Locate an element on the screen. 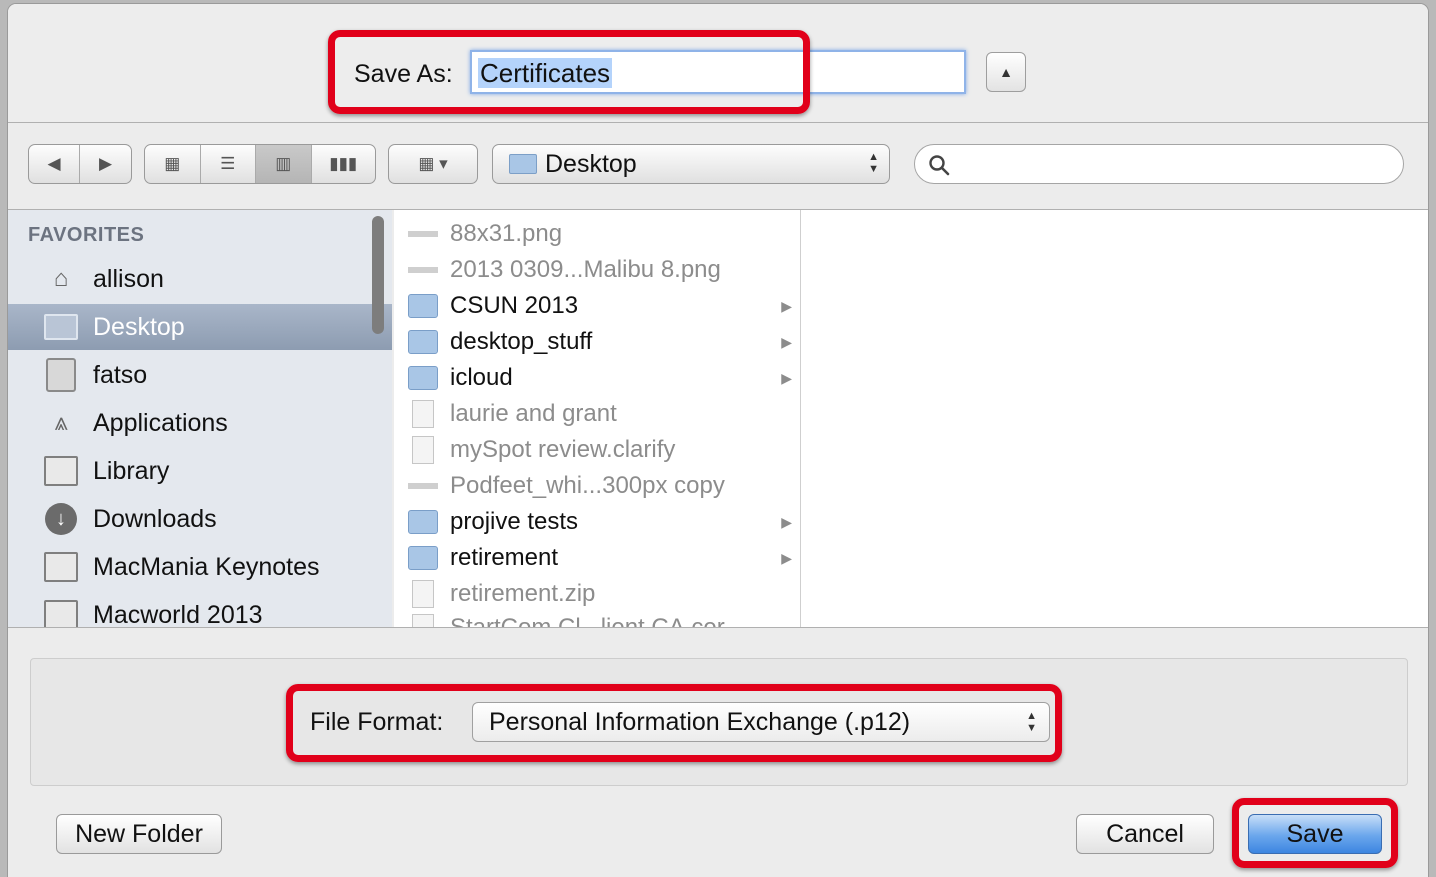 This screenshot has width=1436, height=877. icon-view-button: ▦ is located at coordinates (173, 164).